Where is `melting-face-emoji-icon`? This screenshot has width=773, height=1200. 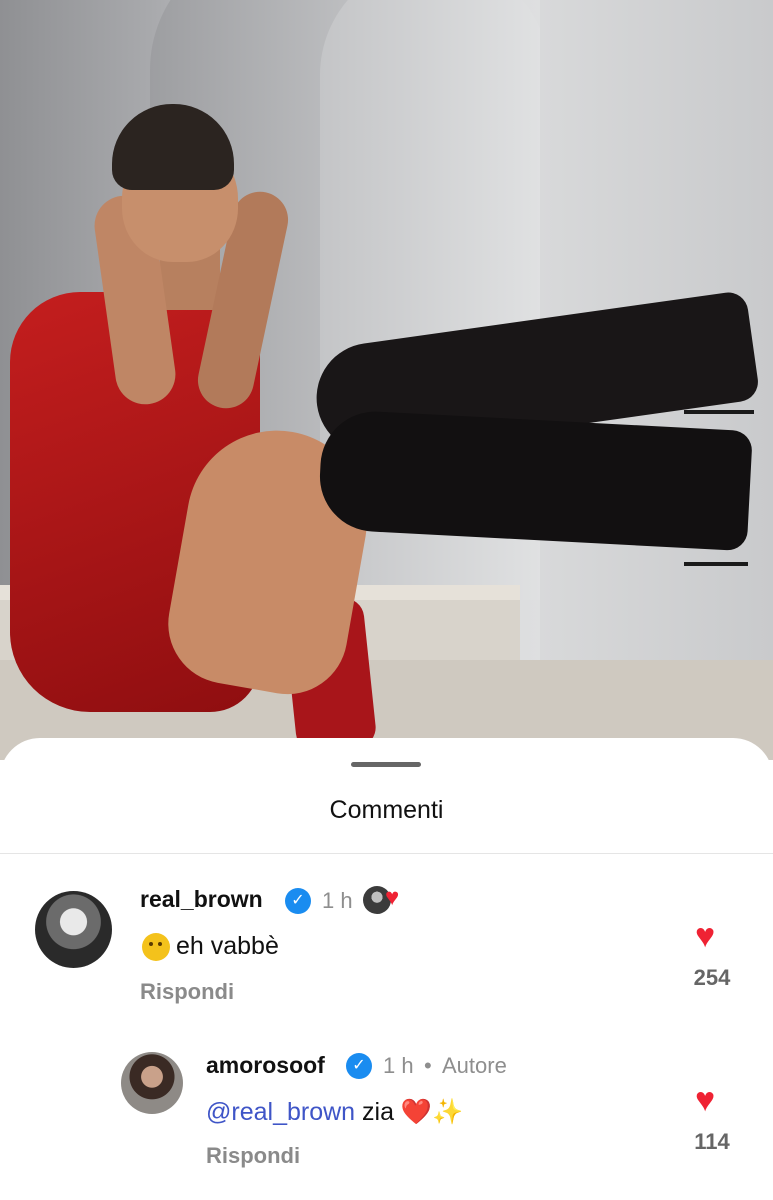
melting-face-emoji-icon is located at coordinates (156, 947).